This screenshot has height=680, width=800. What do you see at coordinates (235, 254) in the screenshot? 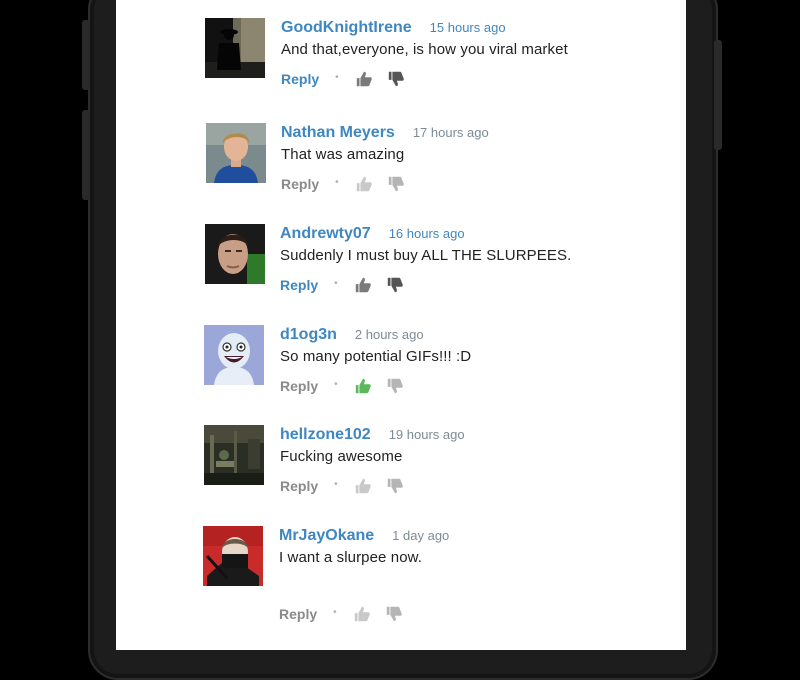
I see `man-portrait-avatar` at bounding box center [235, 254].